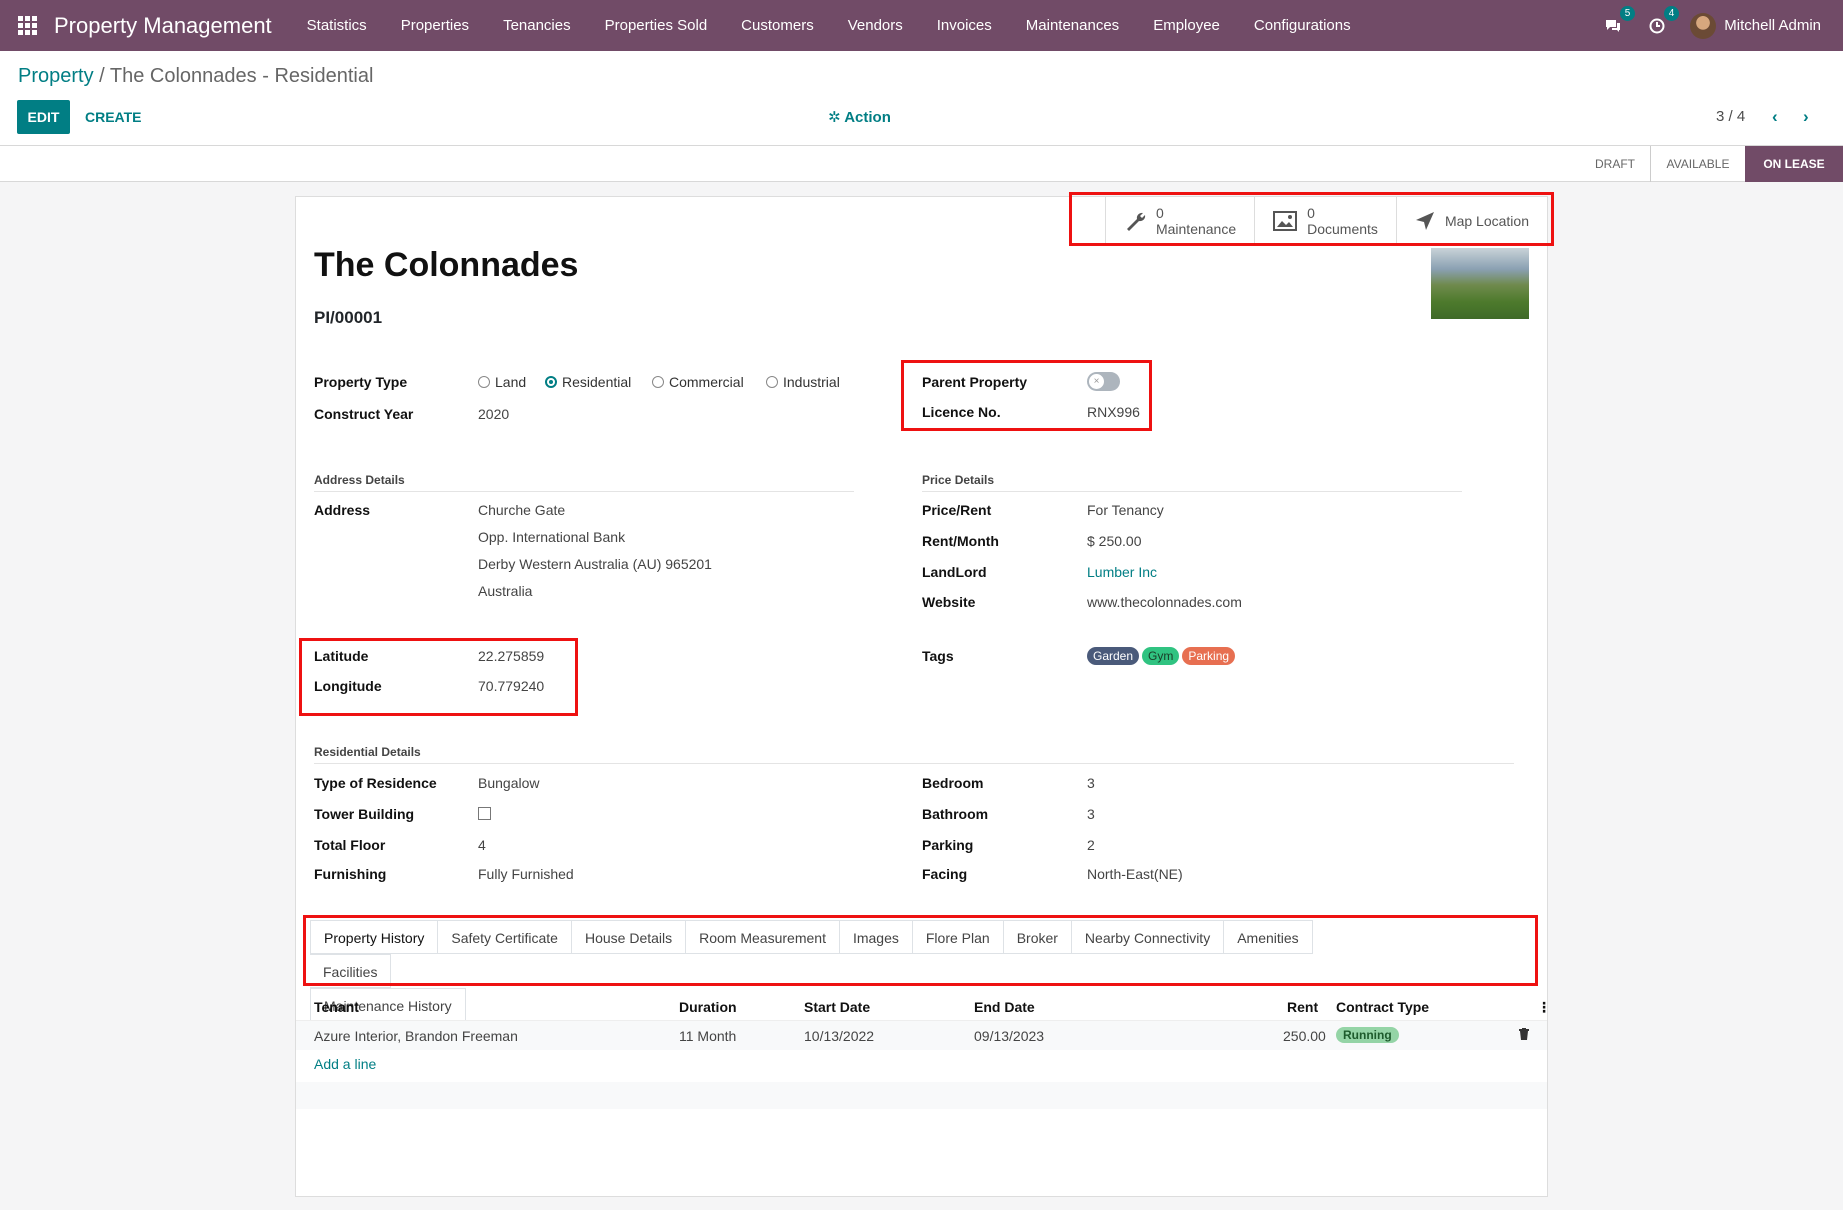 The height and width of the screenshot is (1210, 1843). What do you see at coordinates (1524, 1034) in the screenshot?
I see `trash-icon` at bounding box center [1524, 1034].